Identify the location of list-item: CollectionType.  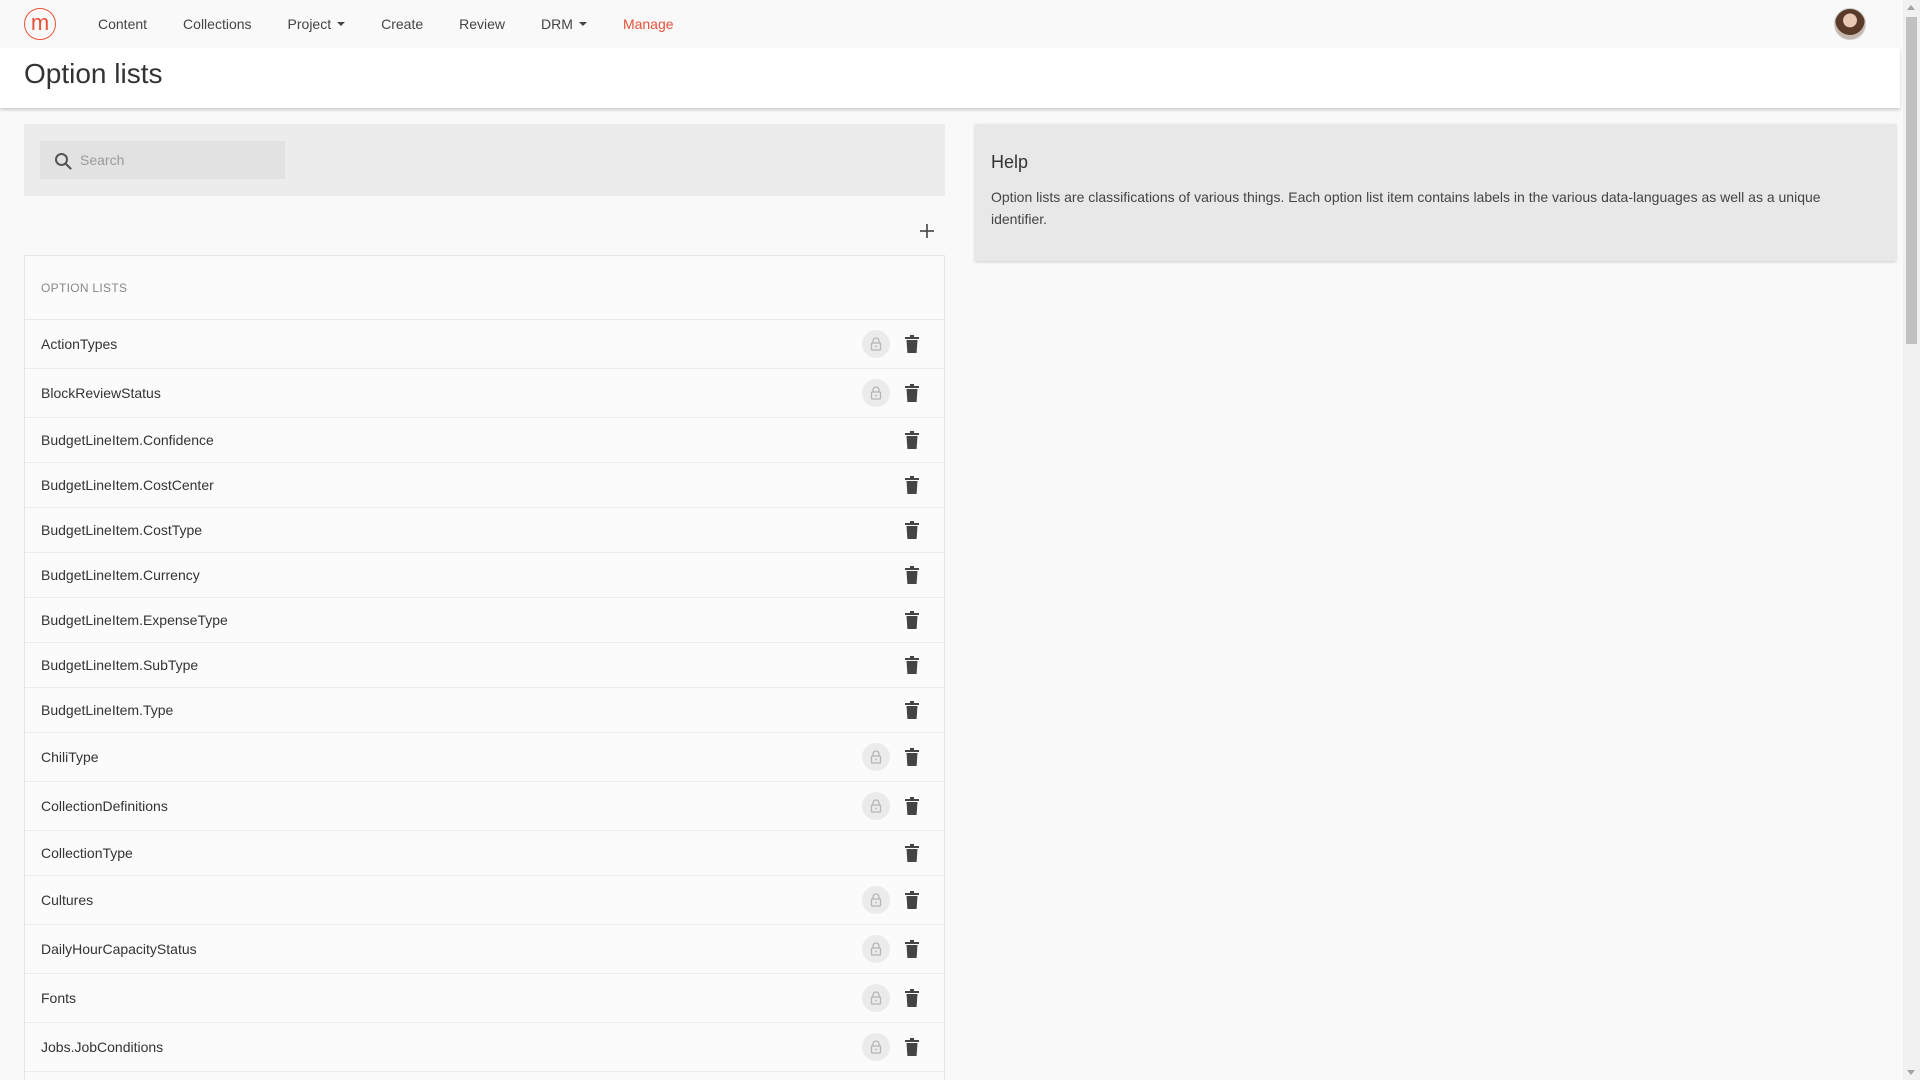
(484, 853).